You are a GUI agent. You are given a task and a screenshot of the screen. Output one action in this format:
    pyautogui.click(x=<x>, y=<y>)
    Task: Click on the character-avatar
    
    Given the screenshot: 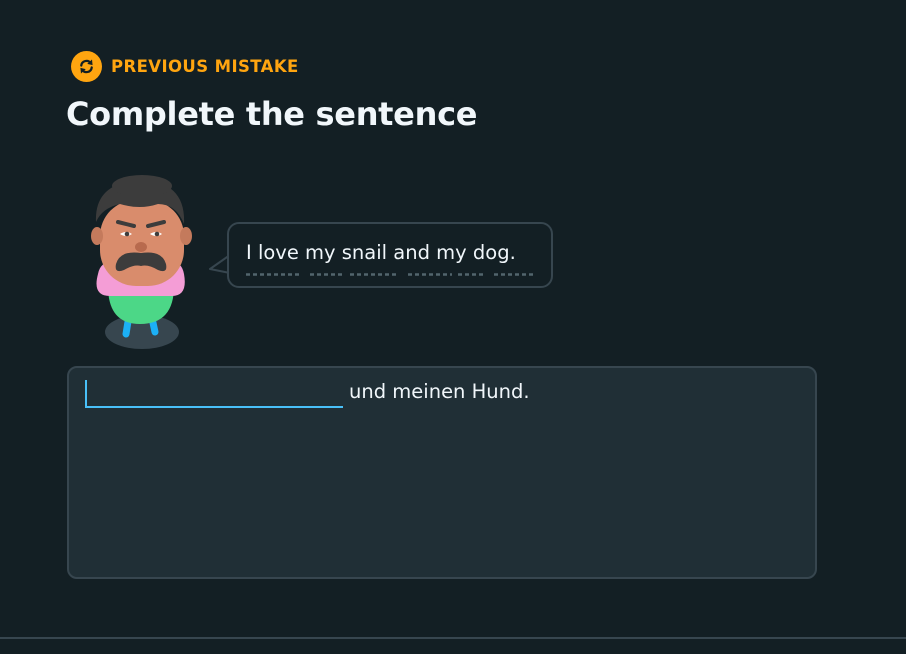 What is the action you would take?
    pyautogui.click(x=139, y=264)
    